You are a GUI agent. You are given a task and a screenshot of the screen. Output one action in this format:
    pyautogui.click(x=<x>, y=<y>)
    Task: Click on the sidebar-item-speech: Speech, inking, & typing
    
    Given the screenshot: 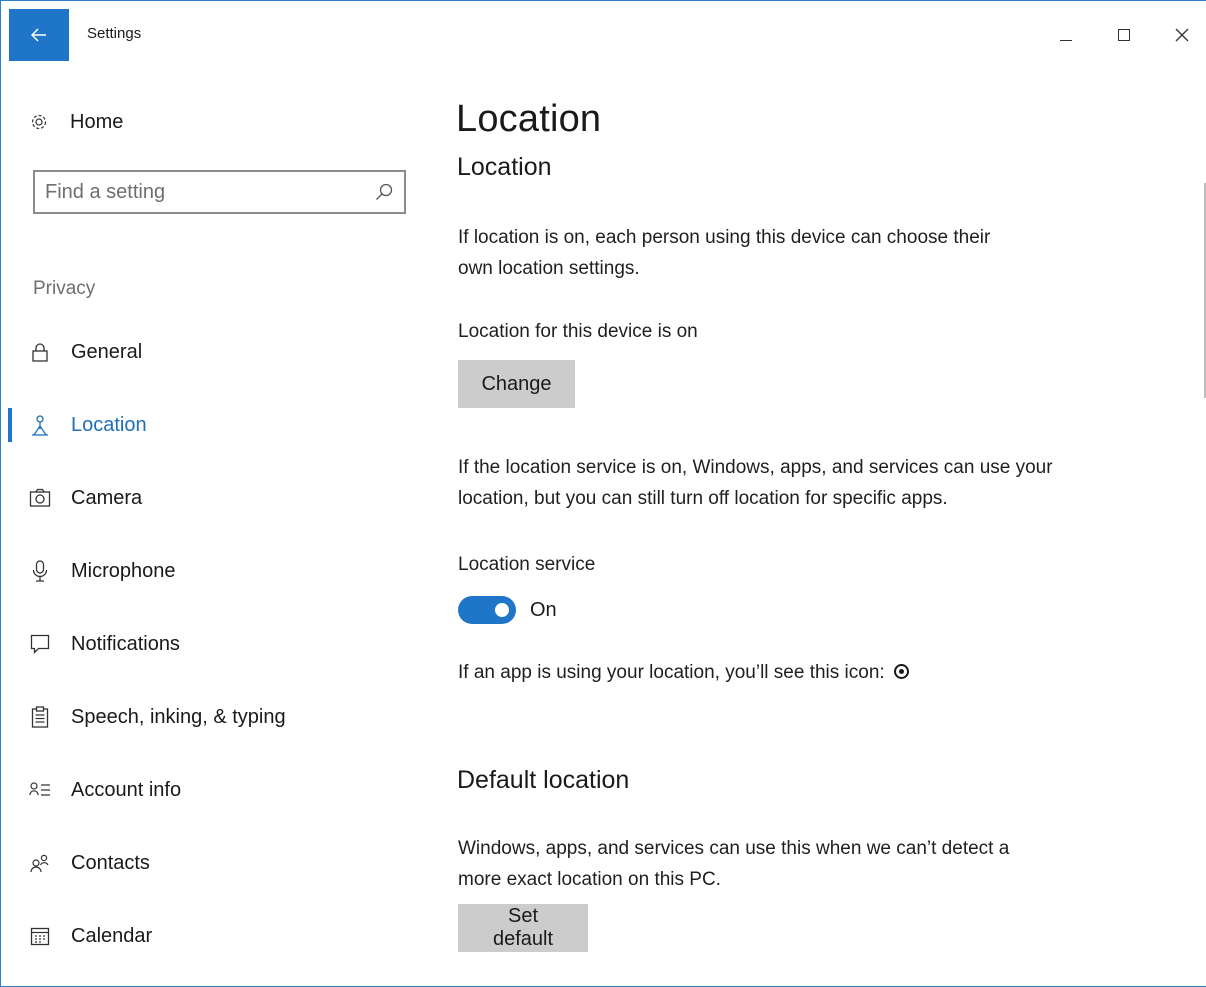 What is the action you would take?
    pyautogui.click(x=157, y=717)
    